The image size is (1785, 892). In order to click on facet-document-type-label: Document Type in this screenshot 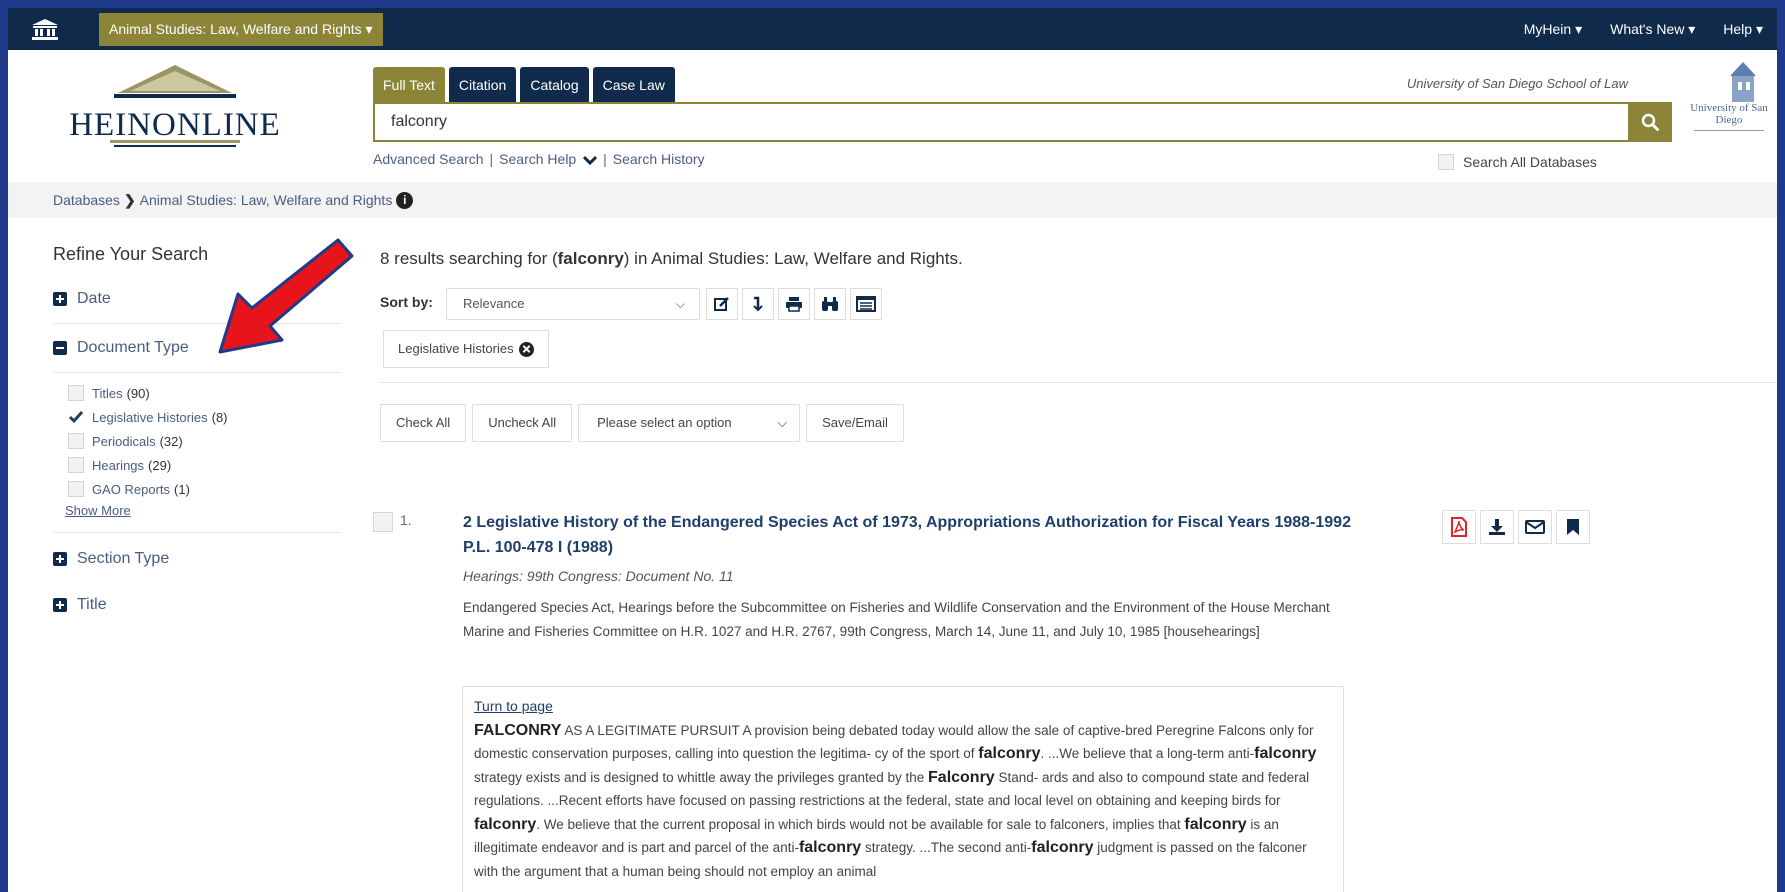, I will do `click(133, 347)`.